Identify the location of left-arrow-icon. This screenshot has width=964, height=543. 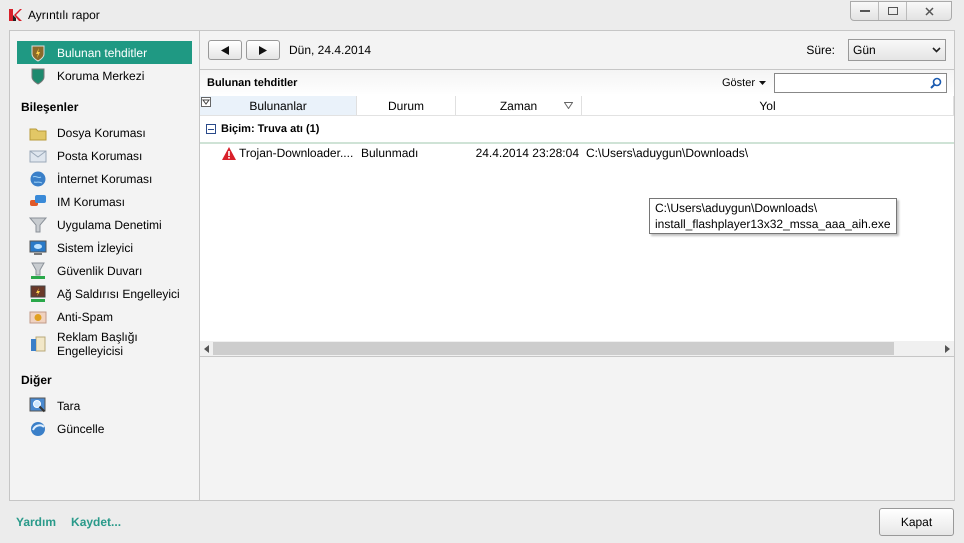
(225, 50).